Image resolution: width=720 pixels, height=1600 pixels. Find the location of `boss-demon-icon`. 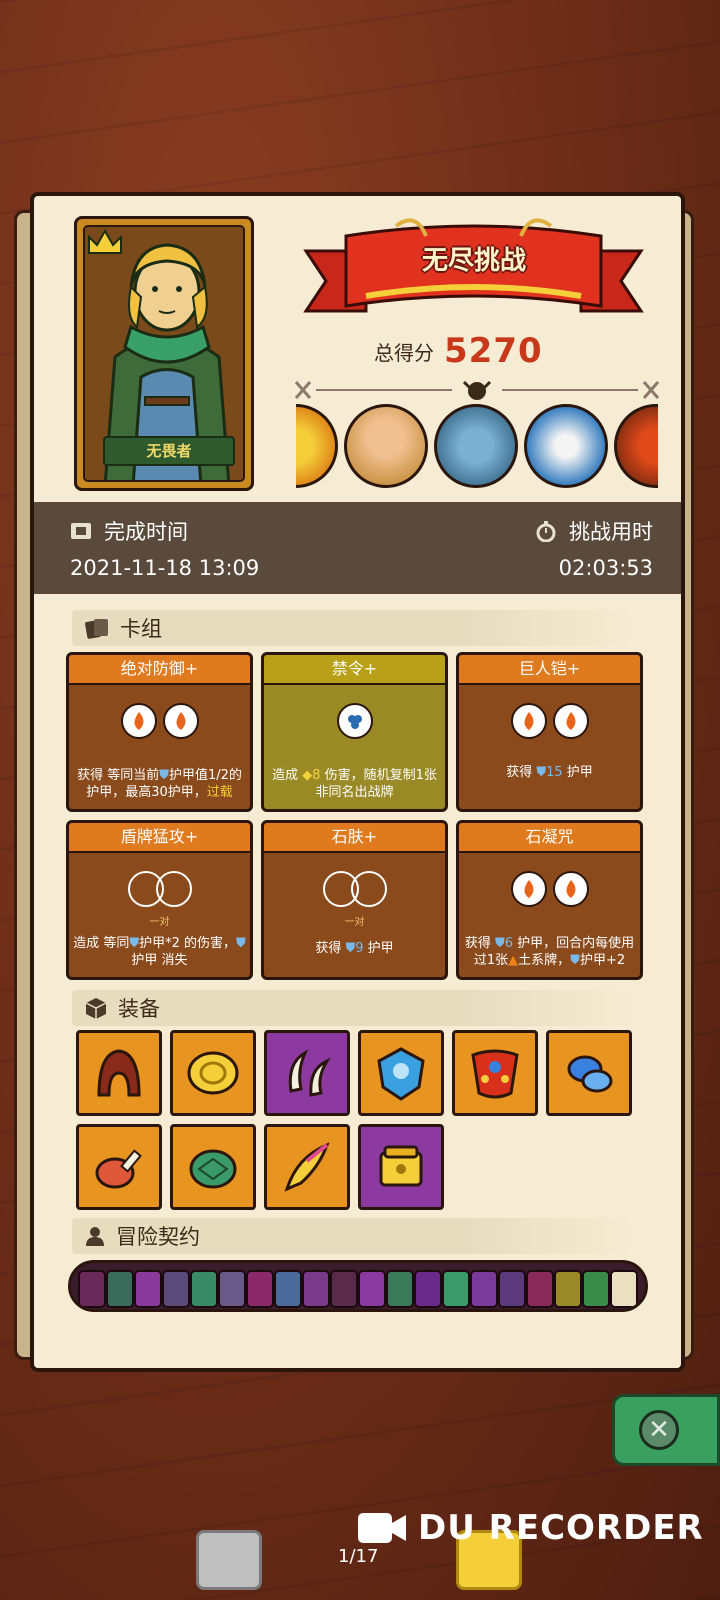

boss-demon-icon is located at coordinates (636, 446).